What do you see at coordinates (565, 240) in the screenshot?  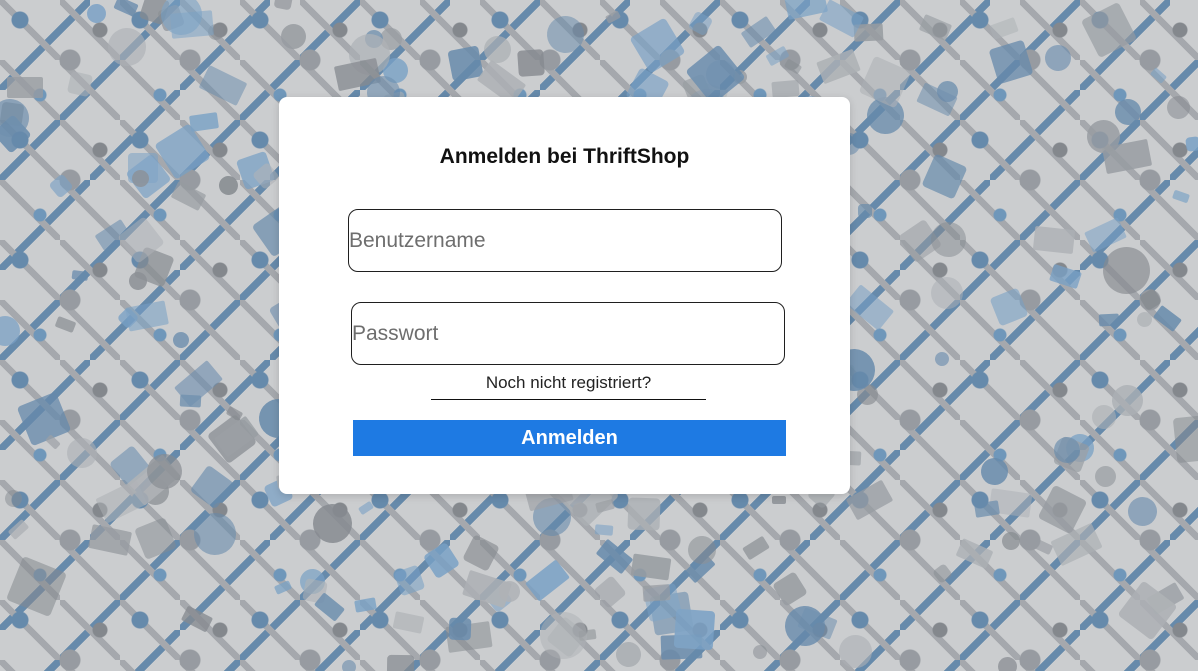 I see `username-input` at bounding box center [565, 240].